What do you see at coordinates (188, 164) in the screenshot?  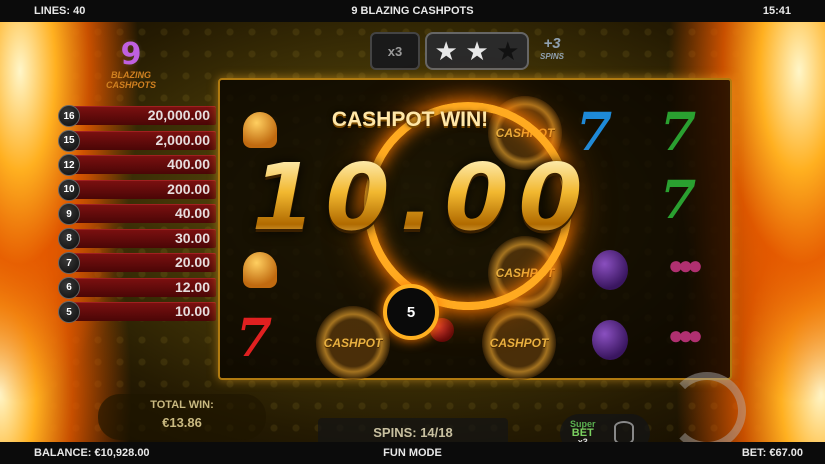 I see `payout-value: 400.00` at bounding box center [188, 164].